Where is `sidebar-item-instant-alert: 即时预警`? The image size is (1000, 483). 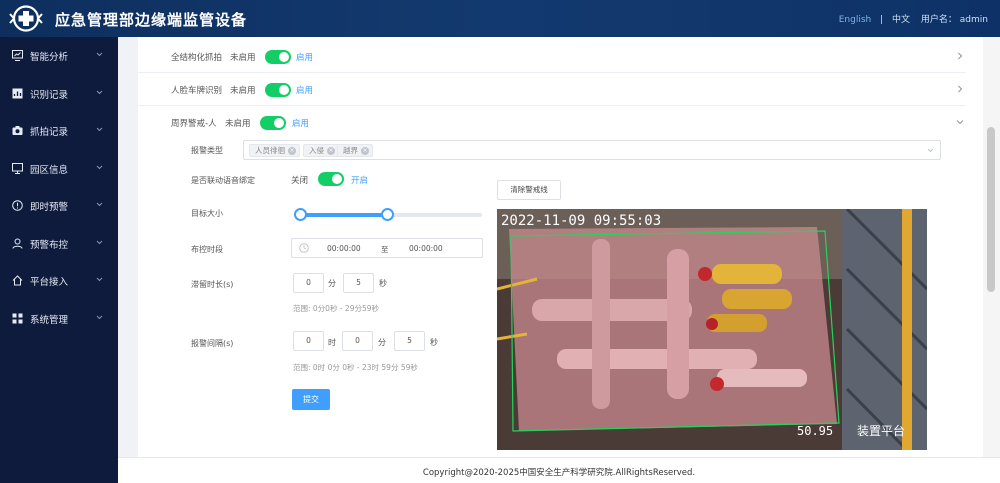
sidebar-item-instant-alert: 即时预警 is located at coordinates (59, 206).